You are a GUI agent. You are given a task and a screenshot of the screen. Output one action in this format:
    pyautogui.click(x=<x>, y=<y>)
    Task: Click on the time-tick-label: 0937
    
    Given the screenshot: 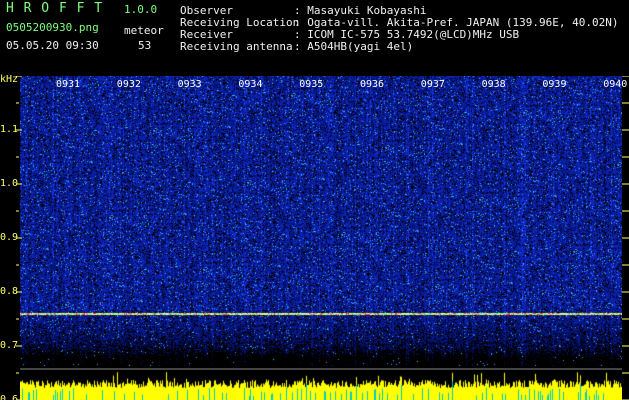 What is the action you would take?
    pyautogui.click(x=432, y=84)
    